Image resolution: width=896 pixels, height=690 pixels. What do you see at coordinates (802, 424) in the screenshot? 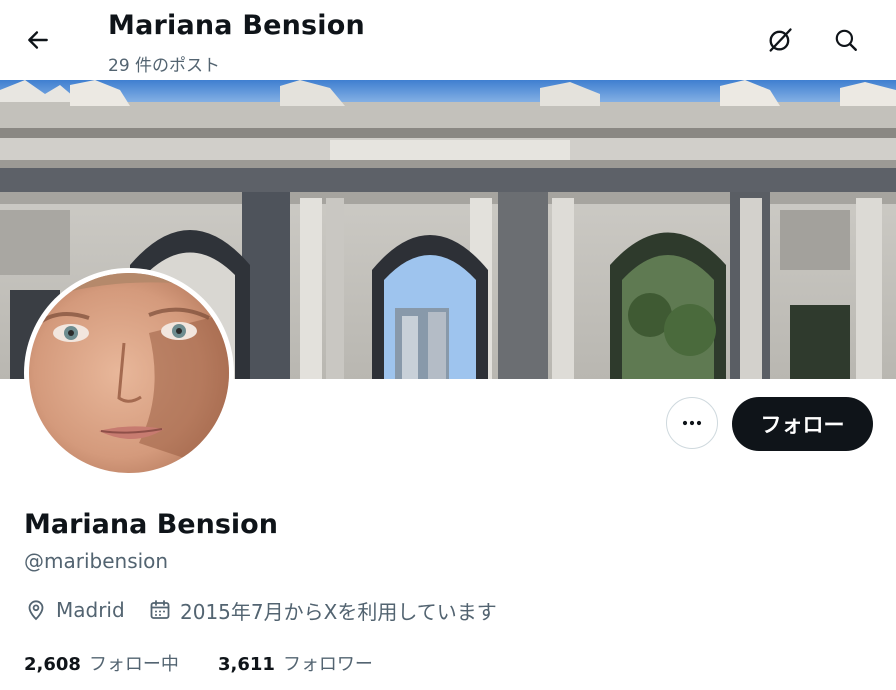
I see `follow-button: フォロー` at bounding box center [802, 424].